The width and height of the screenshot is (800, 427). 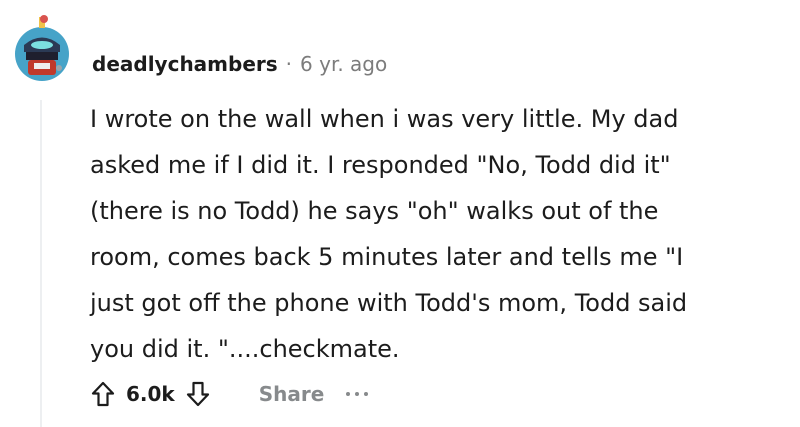 I want to click on share-button: Share, so click(x=292, y=394).